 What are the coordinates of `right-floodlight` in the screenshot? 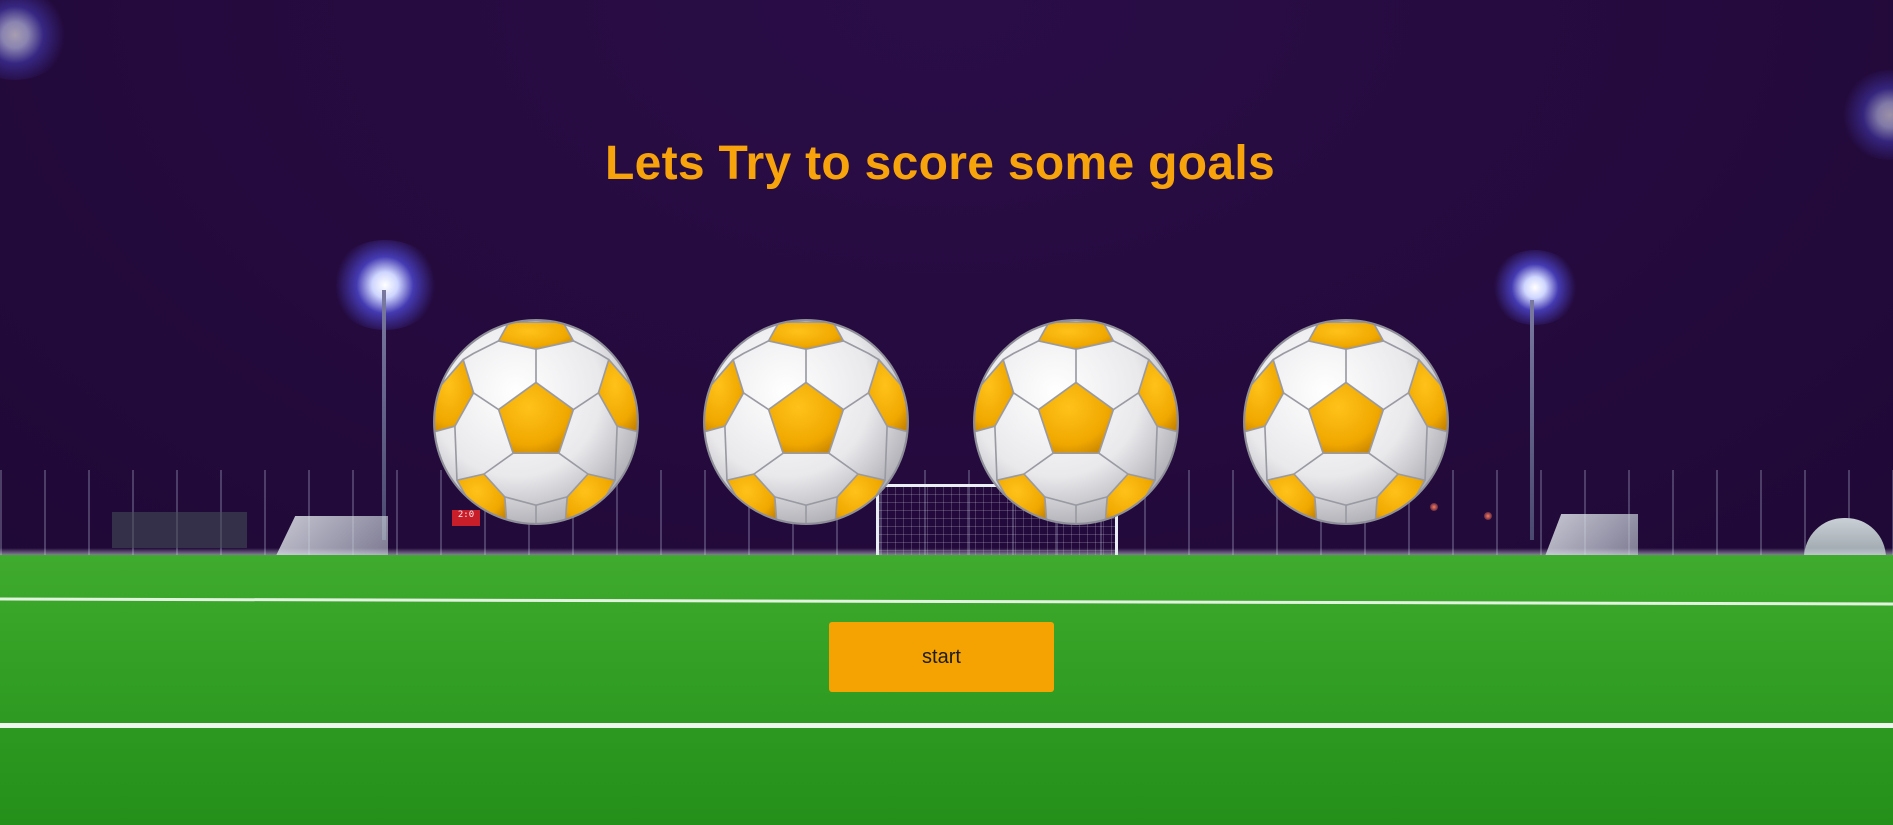 It's located at (1535, 287).